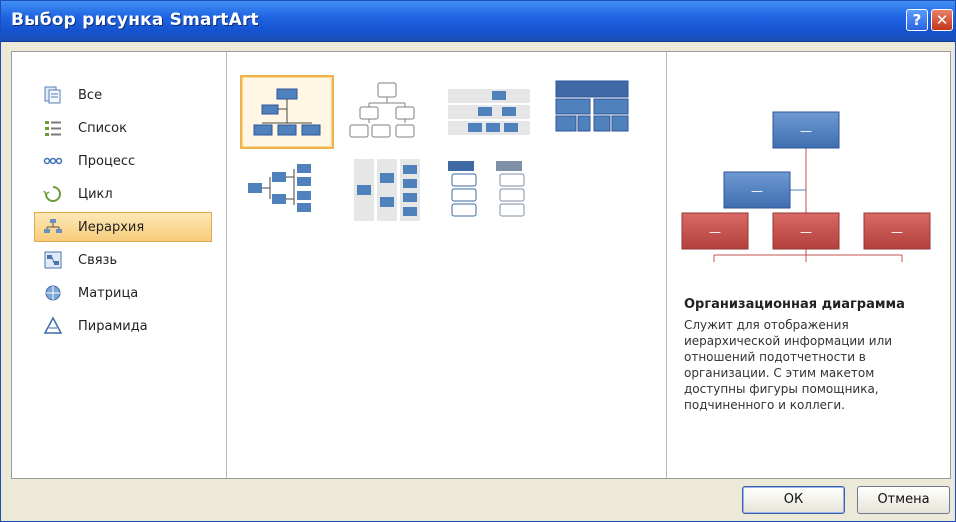 Image resolution: width=956 pixels, height=522 pixels. Describe the element at coordinates (766, 325) in the screenshot. I see `description-line: Служит для отображения` at that location.